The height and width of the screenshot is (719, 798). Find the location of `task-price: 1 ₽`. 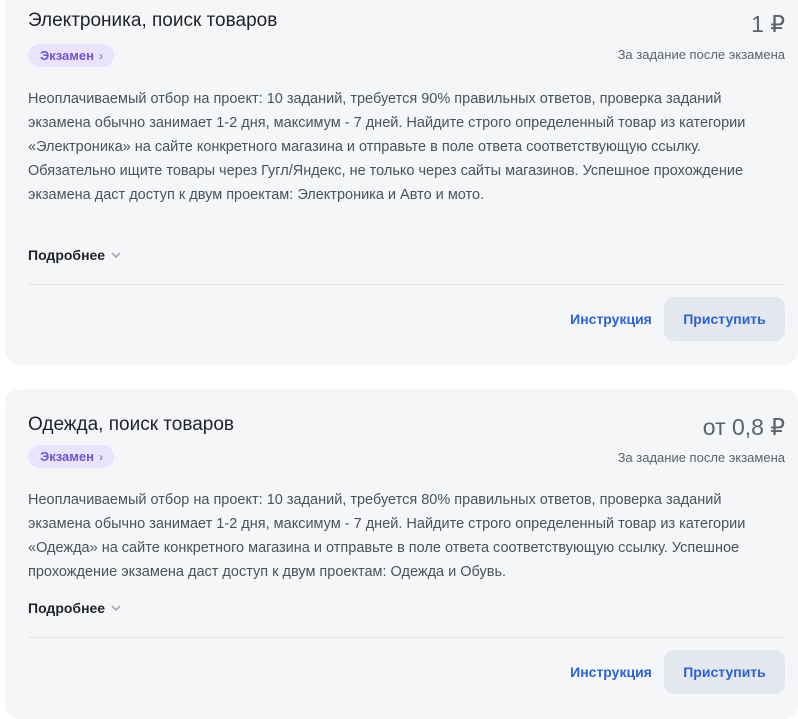

task-price: 1 ₽ is located at coordinates (768, 24).